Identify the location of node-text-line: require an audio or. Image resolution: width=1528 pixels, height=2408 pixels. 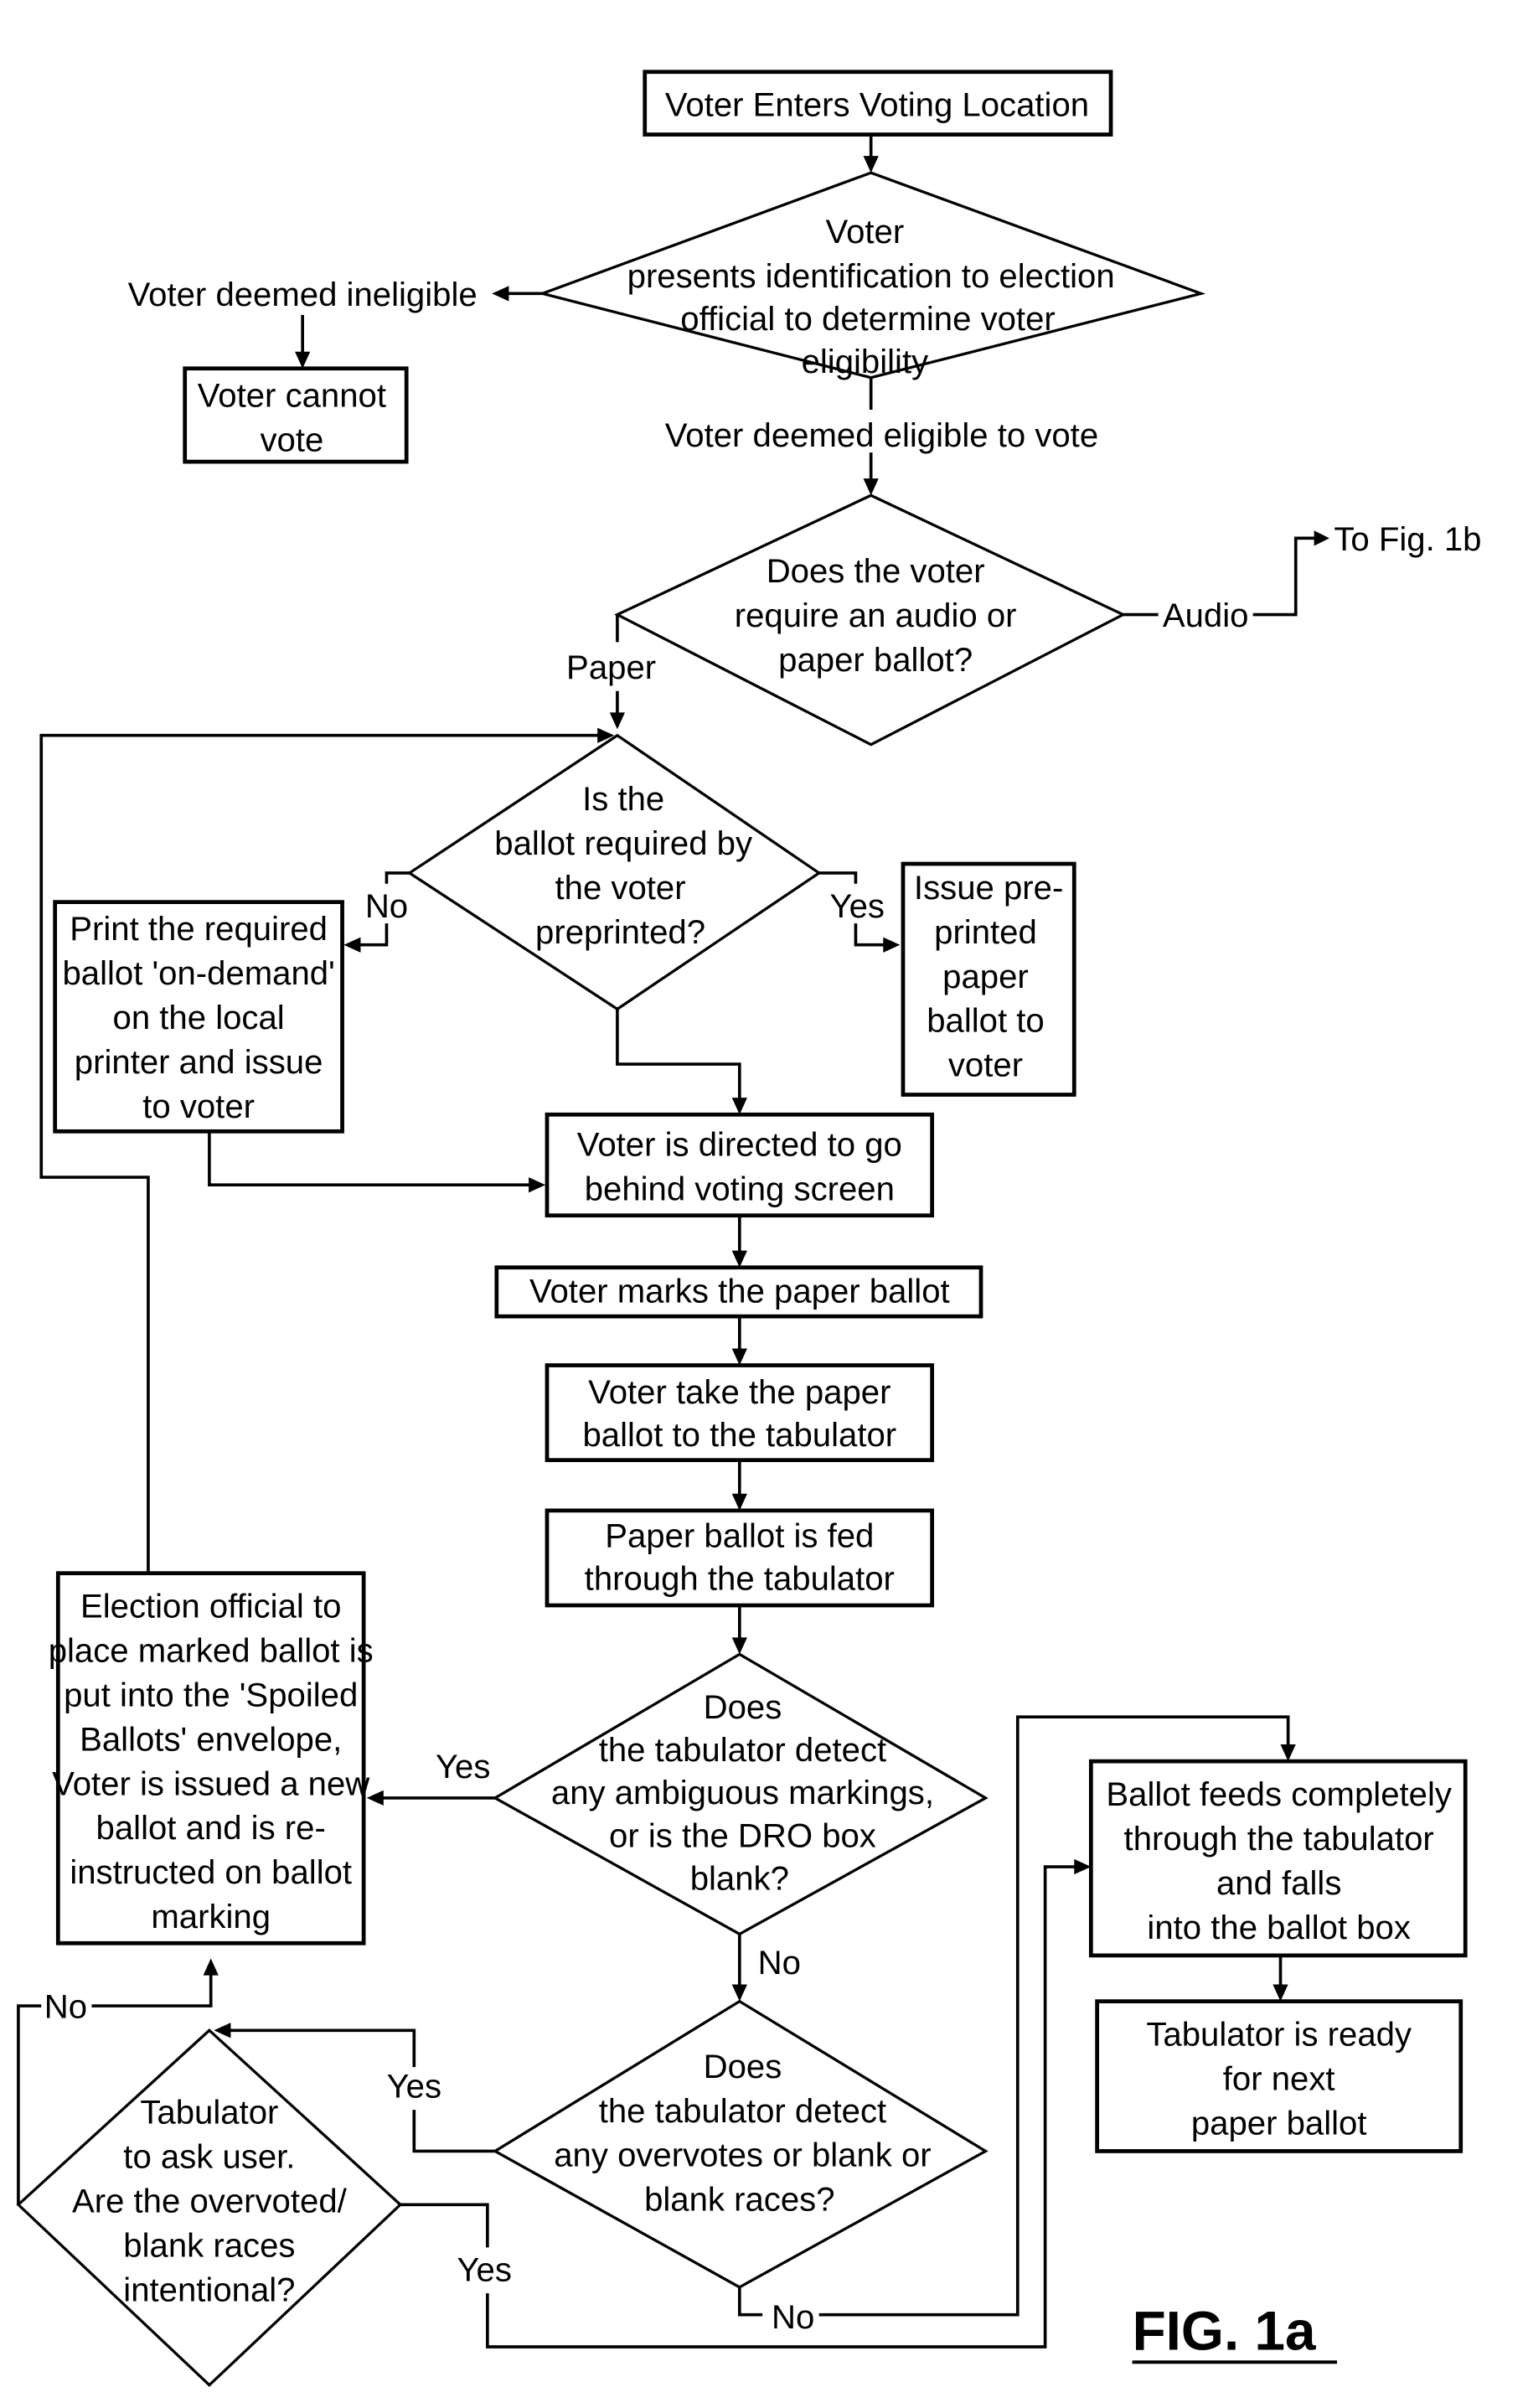
(876, 615).